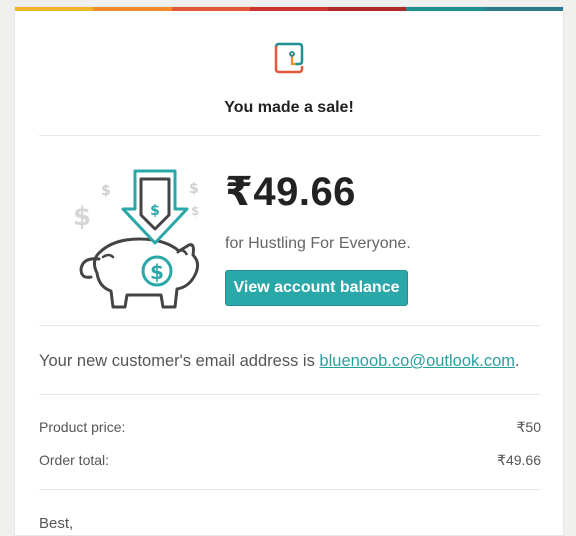  I want to click on sale-amount: ₹49.66, so click(290, 192).